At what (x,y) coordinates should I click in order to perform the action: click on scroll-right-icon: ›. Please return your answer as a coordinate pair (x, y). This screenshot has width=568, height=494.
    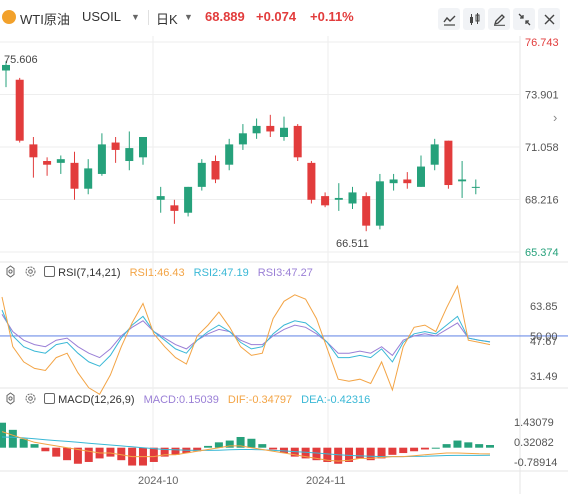
    Looking at the image, I should click on (555, 117).